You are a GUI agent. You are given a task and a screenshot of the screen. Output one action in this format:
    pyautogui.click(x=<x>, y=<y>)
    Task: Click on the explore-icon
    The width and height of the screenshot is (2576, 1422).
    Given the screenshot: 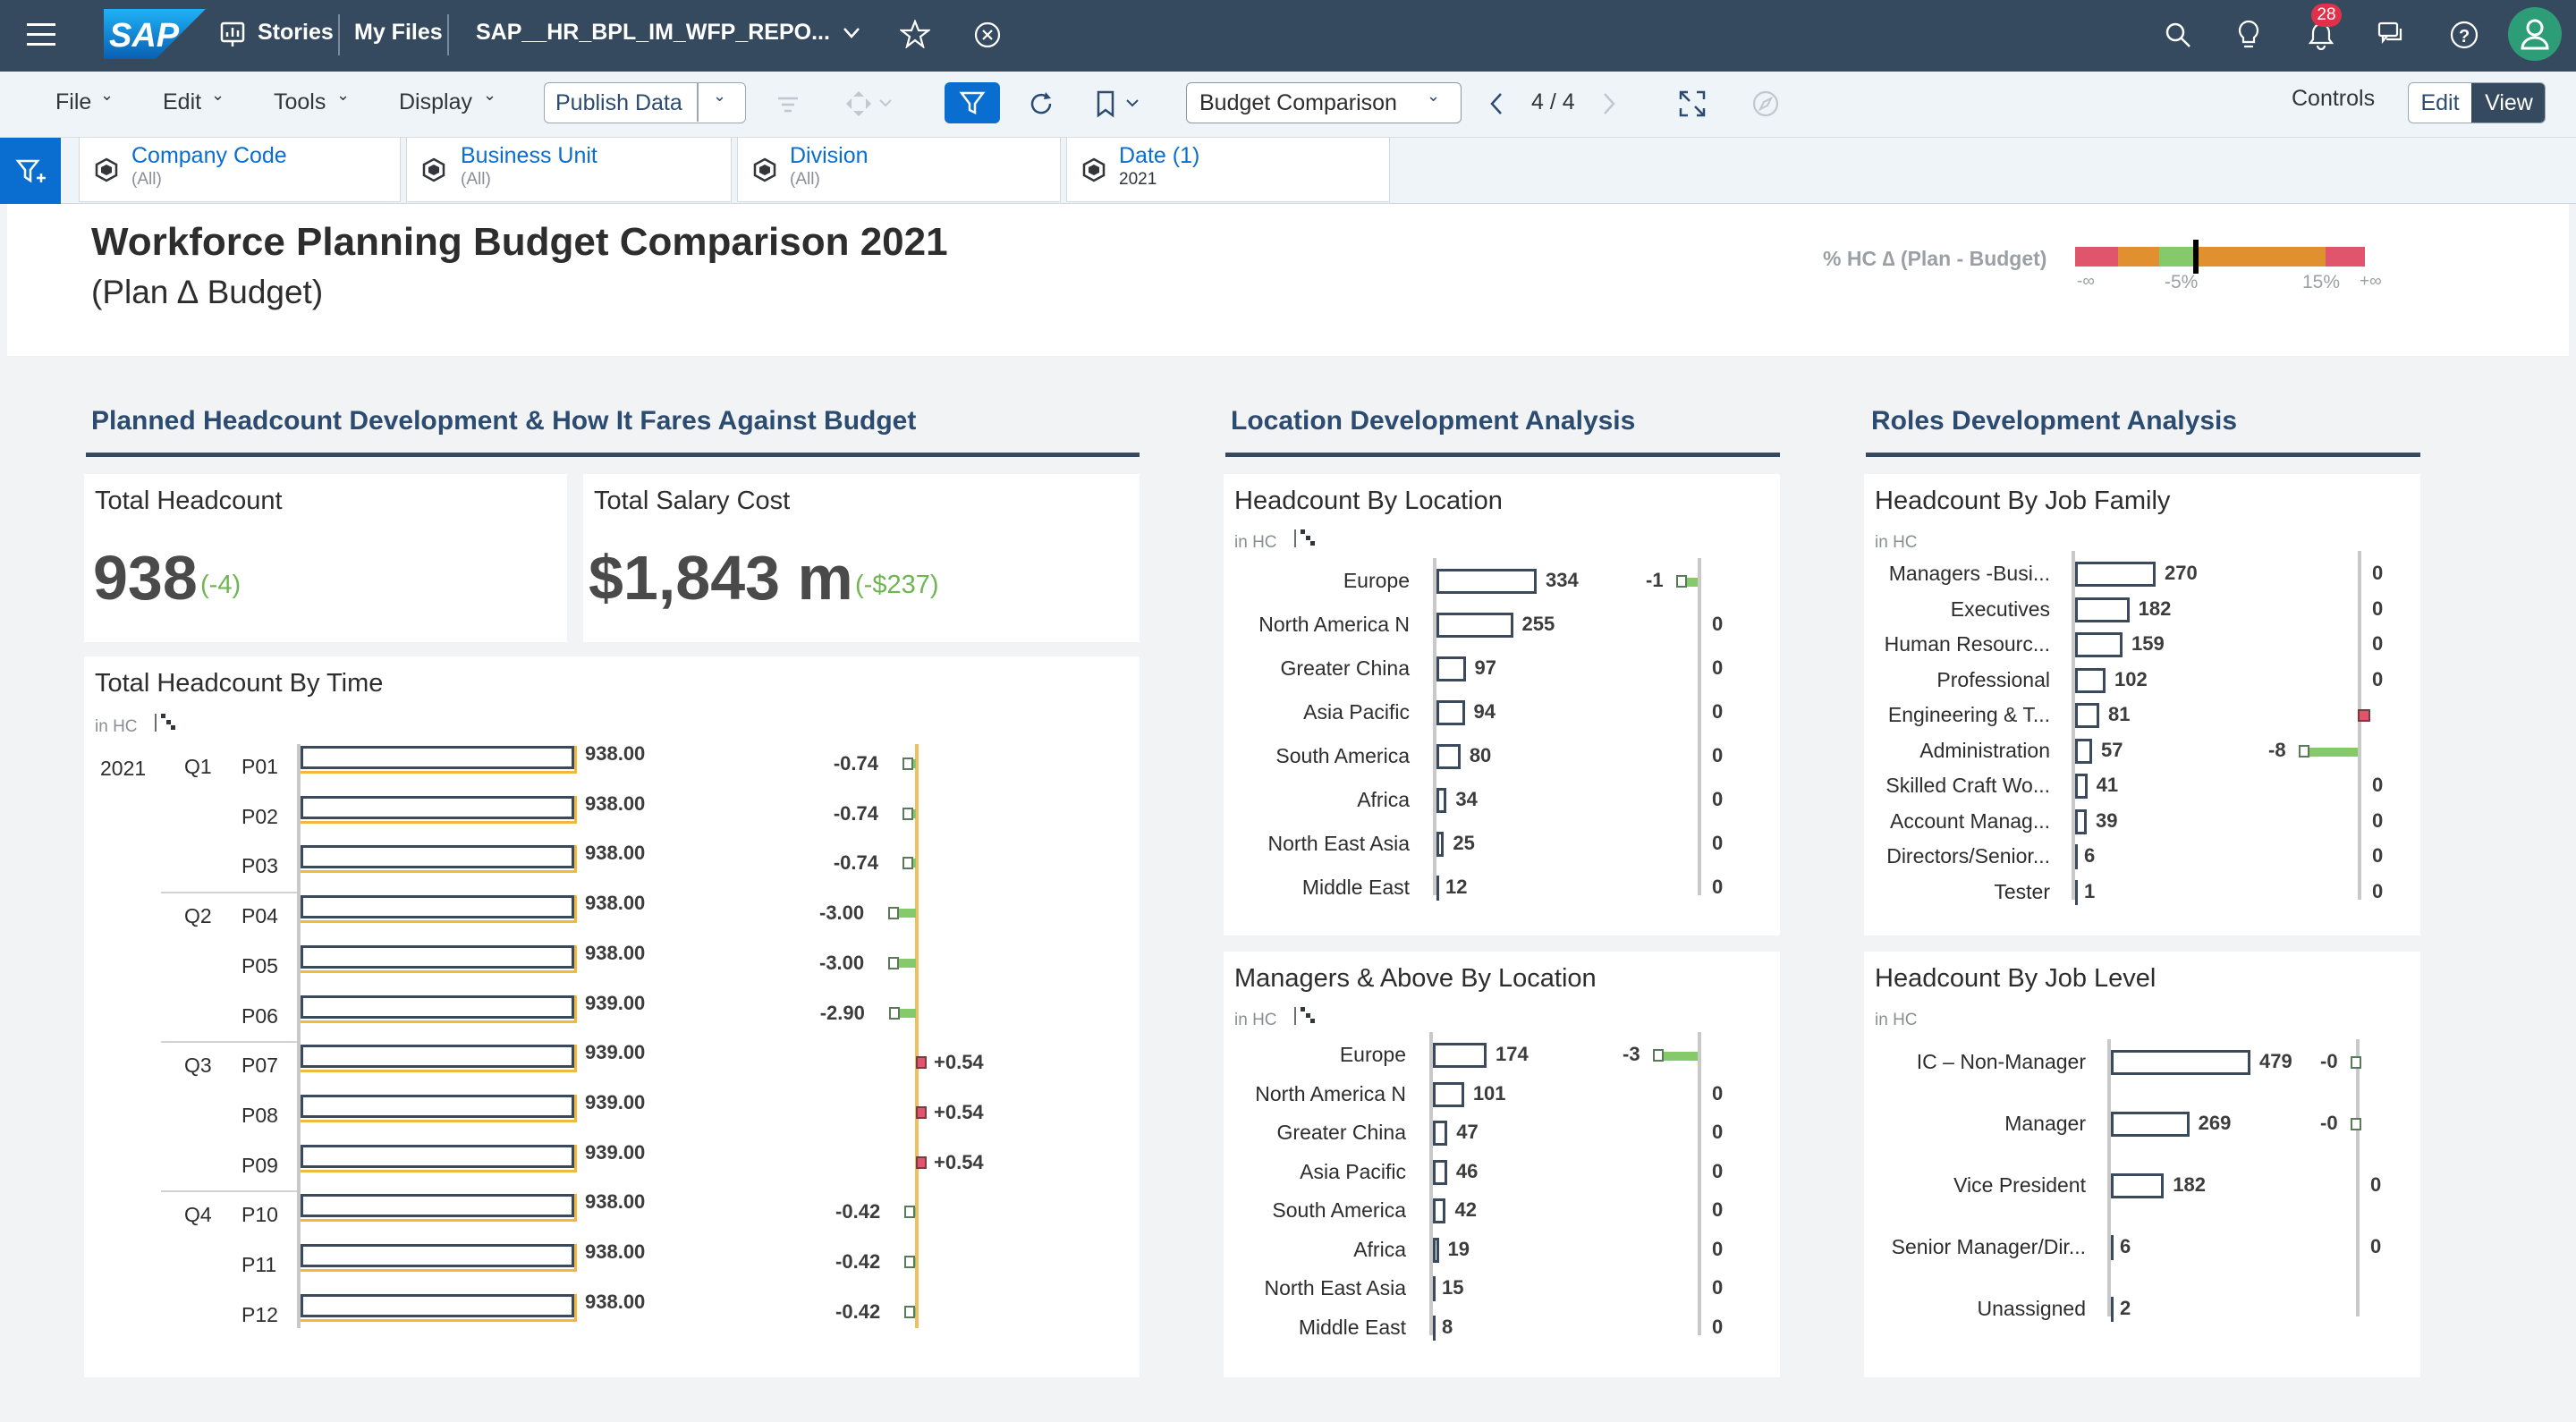 What is the action you would take?
    pyautogui.click(x=1765, y=106)
    